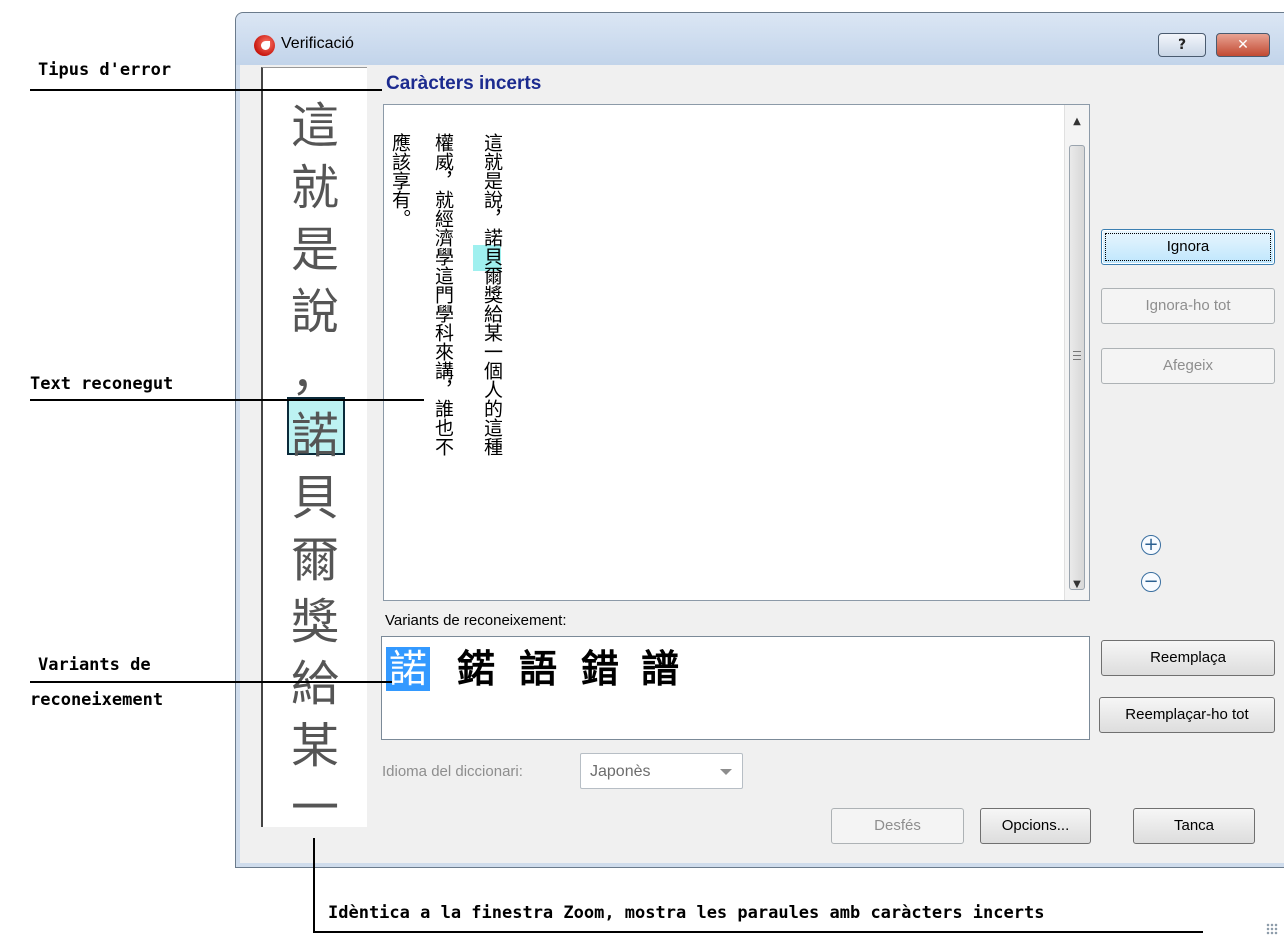 Image resolution: width=1284 pixels, height=949 pixels. I want to click on dictionary-language-value: Japonès, so click(620, 771).